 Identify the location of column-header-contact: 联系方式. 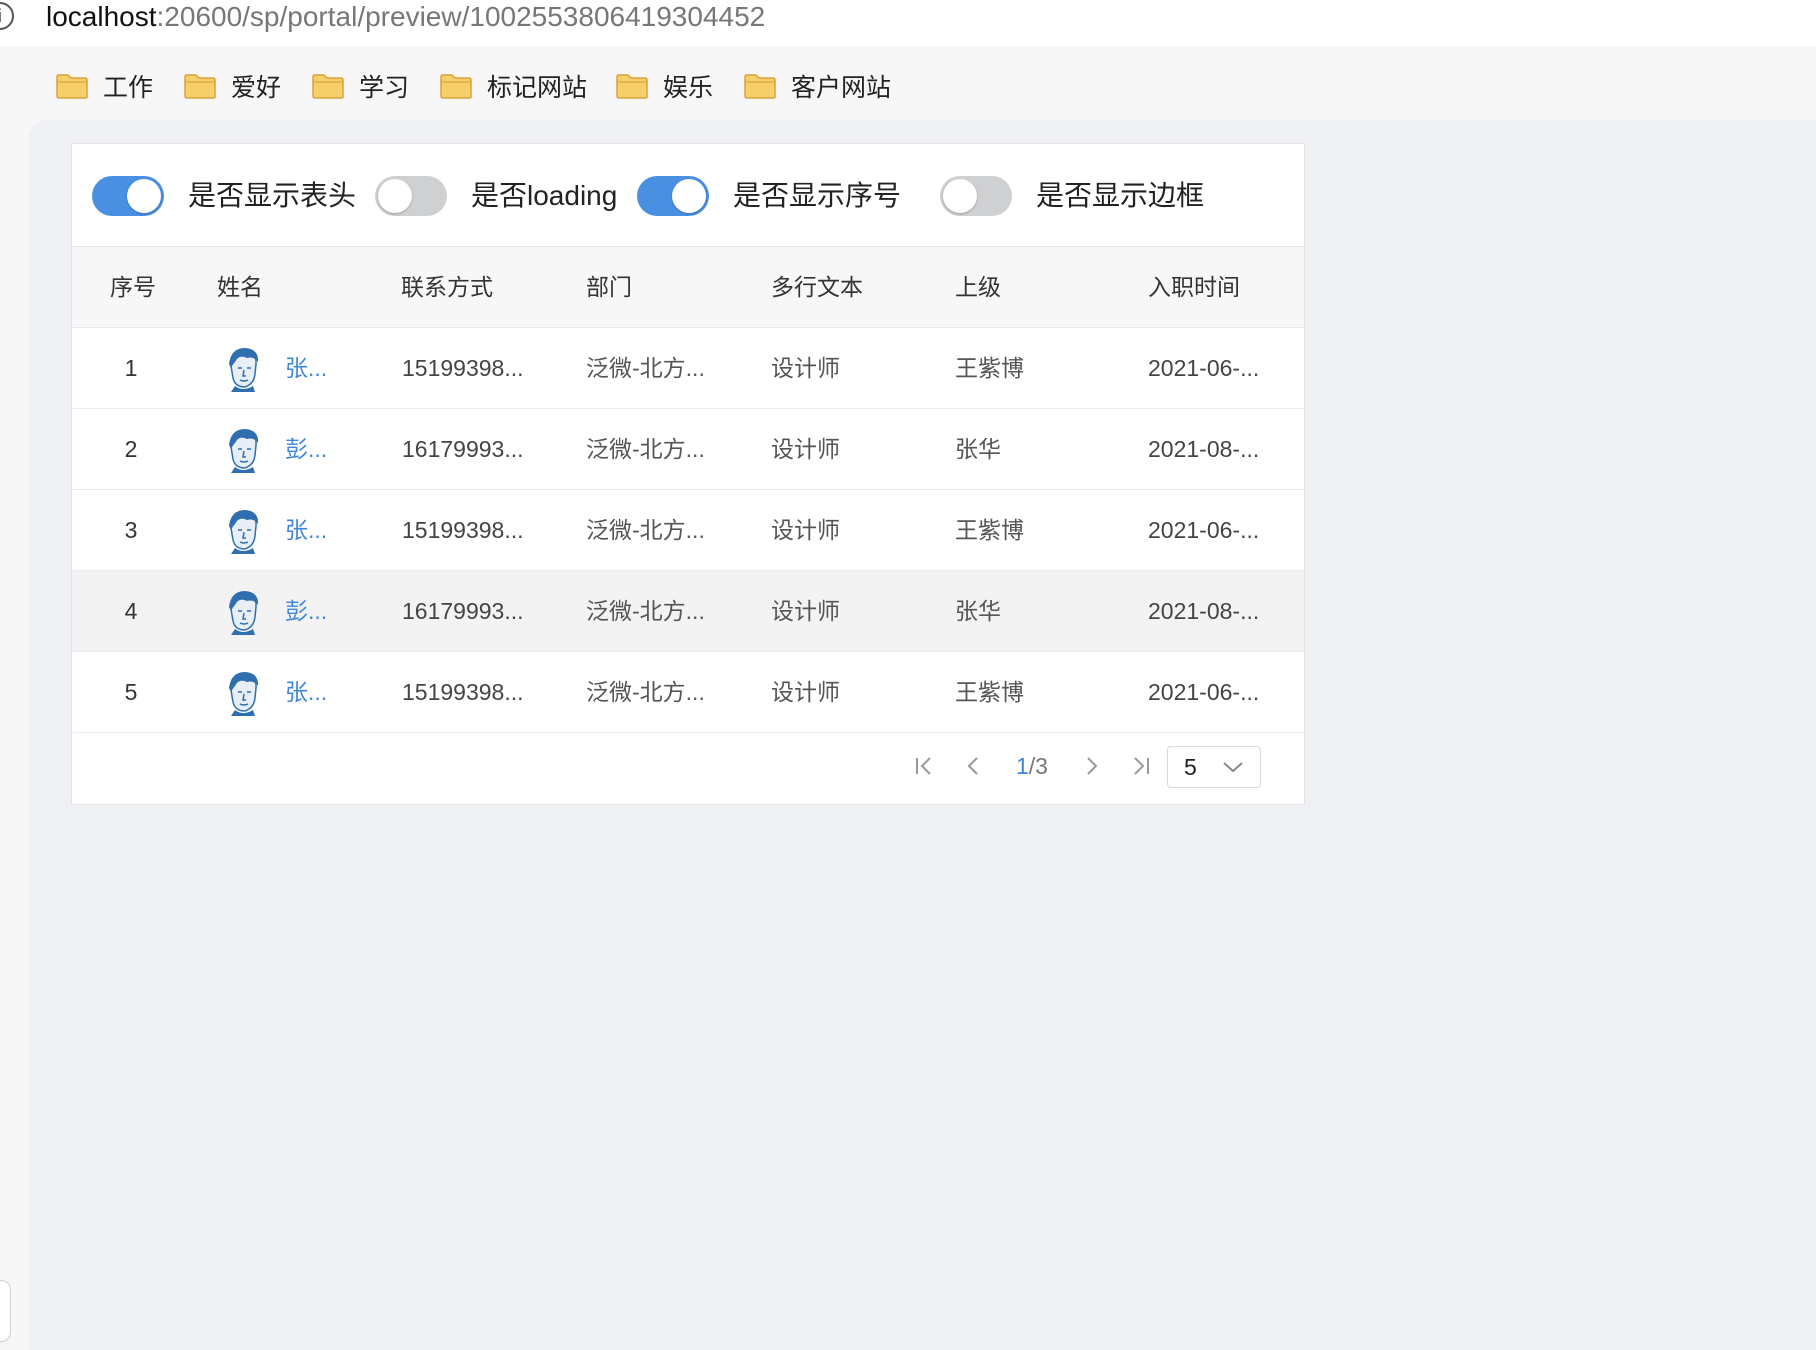
(447, 287).